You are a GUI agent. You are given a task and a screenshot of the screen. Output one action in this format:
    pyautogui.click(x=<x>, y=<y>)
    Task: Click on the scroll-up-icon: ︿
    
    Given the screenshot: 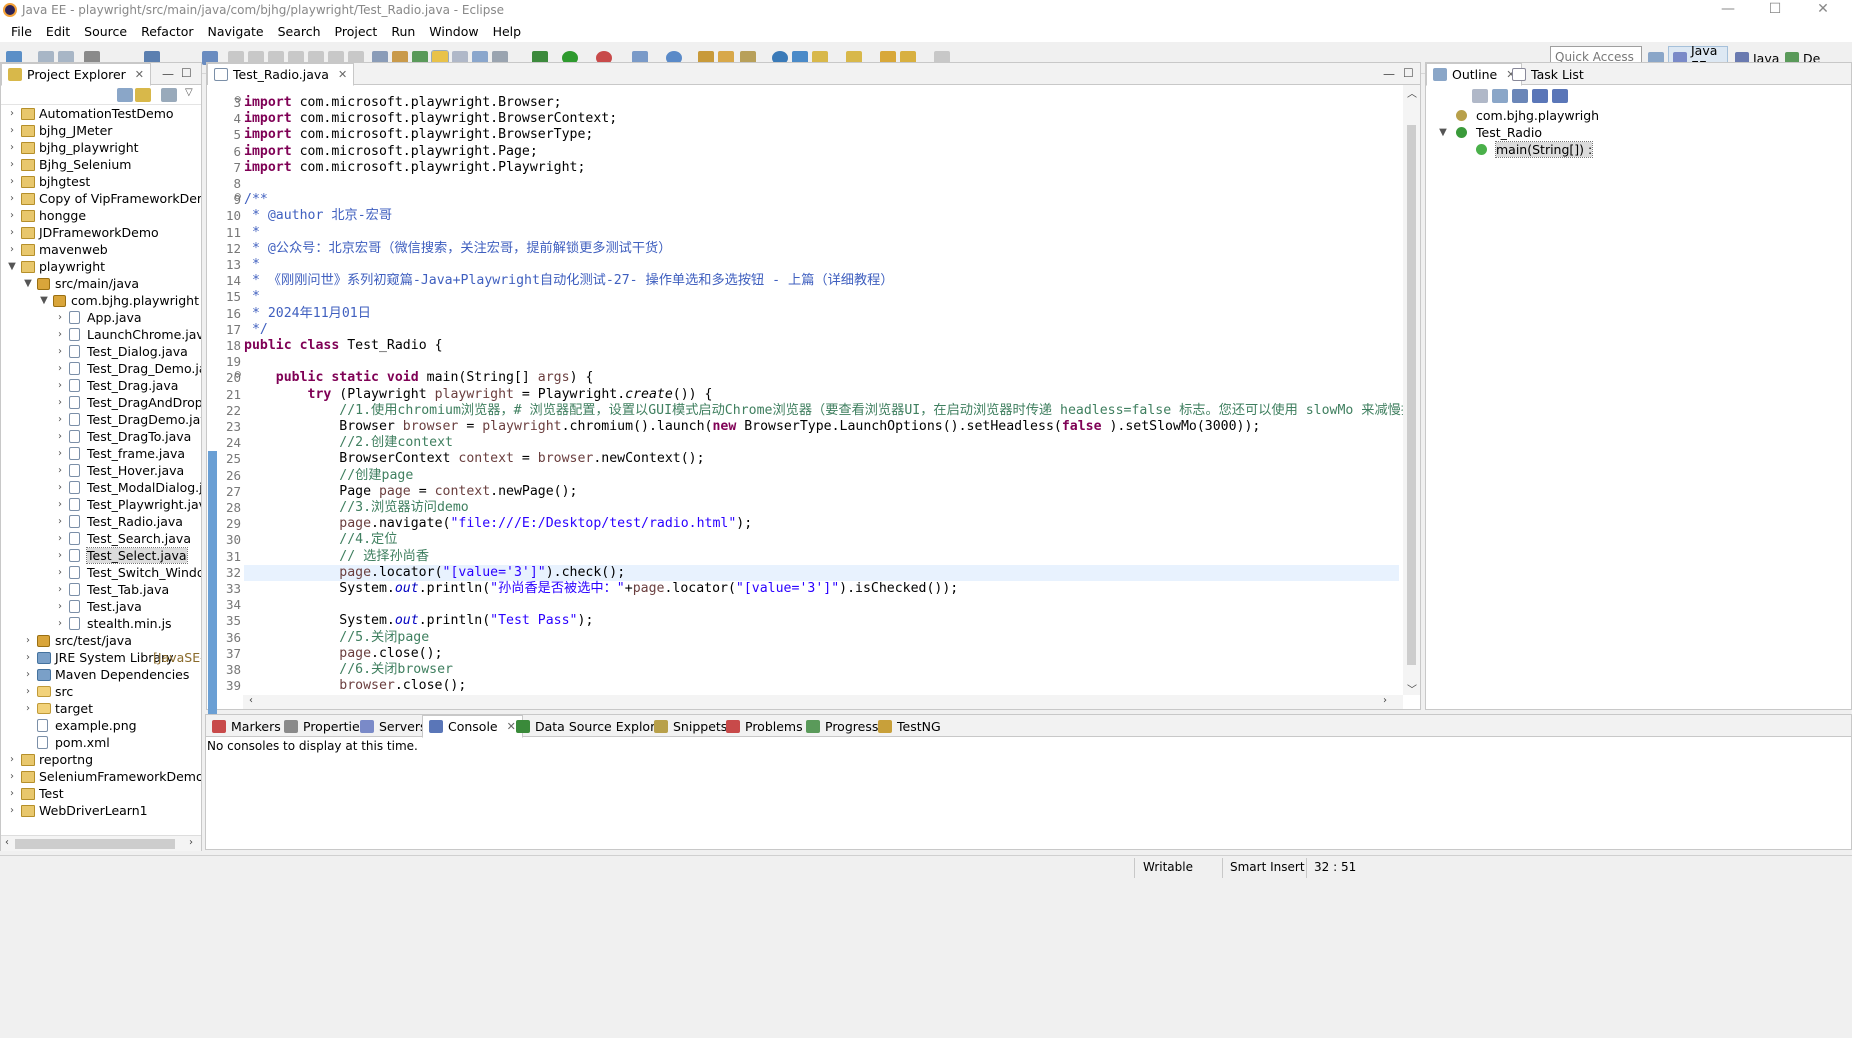 What is the action you would take?
    pyautogui.click(x=1412, y=92)
    